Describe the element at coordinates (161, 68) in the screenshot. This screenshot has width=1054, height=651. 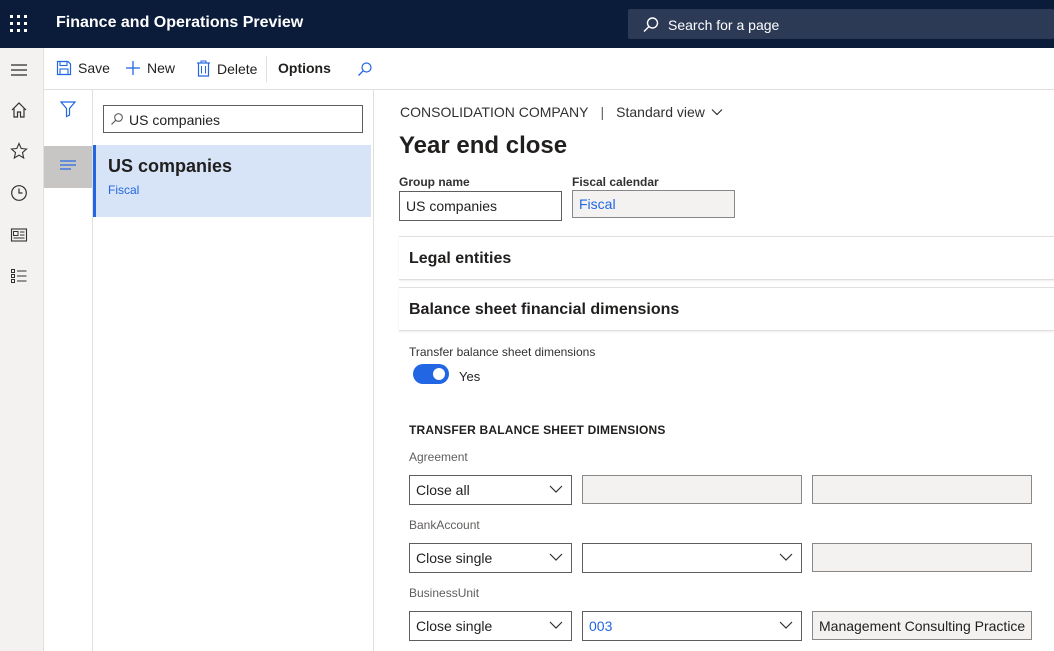
I see `new-label: New` at that location.